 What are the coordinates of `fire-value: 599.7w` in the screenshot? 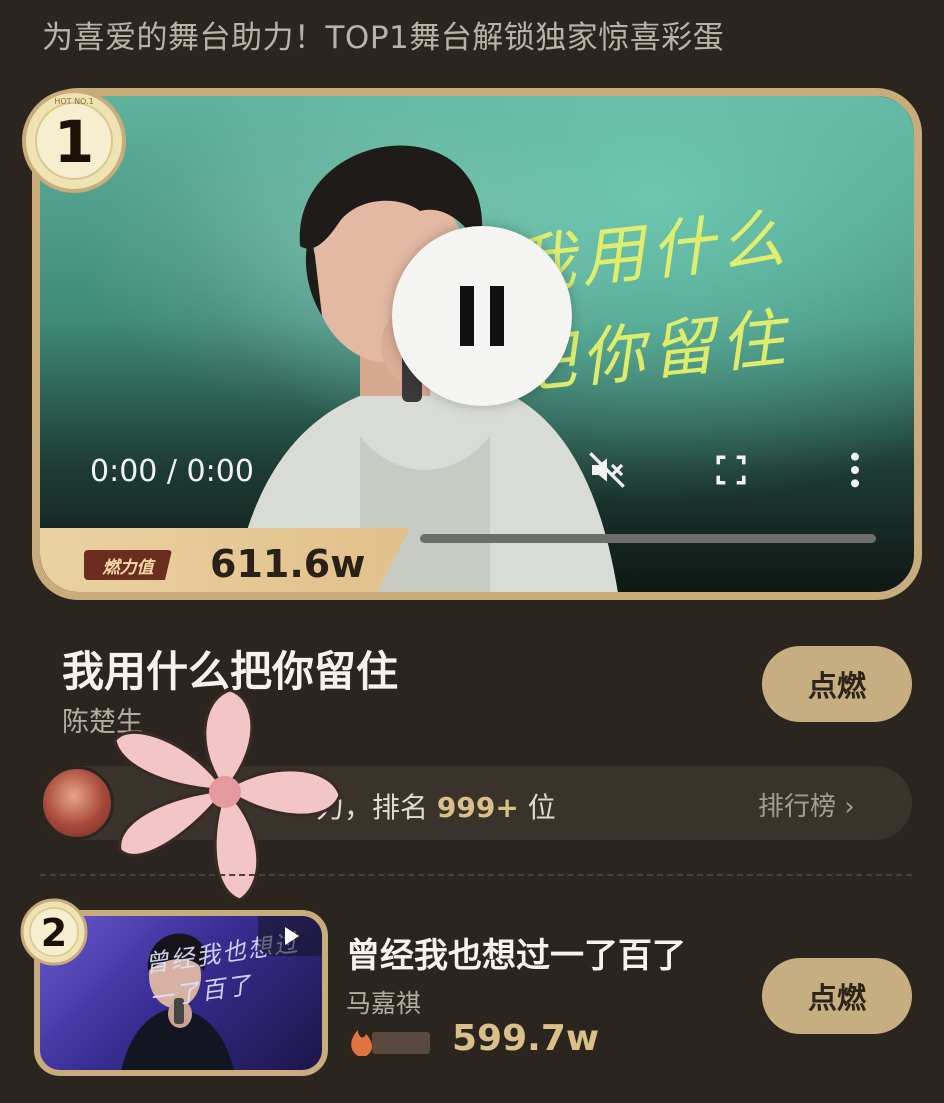 It's located at (526, 1038).